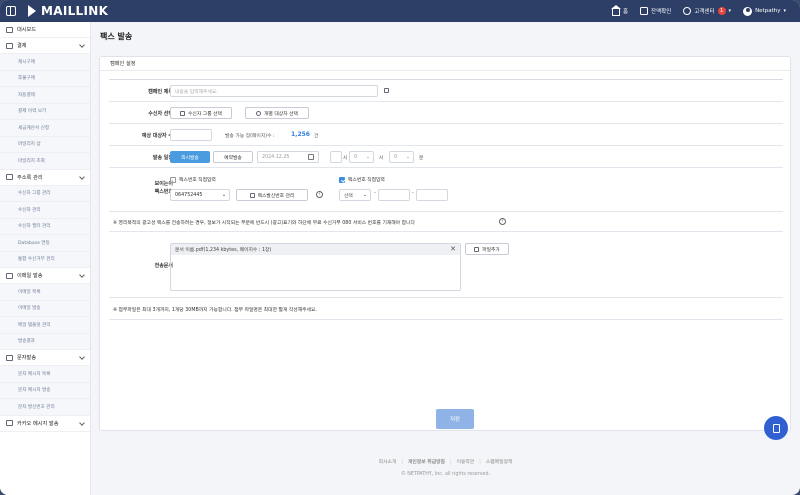 The height and width of the screenshot is (495, 800). Describe the element at coordinates (45, 46) in the screenshot. I see `sidebar-section: 결제` at that location.